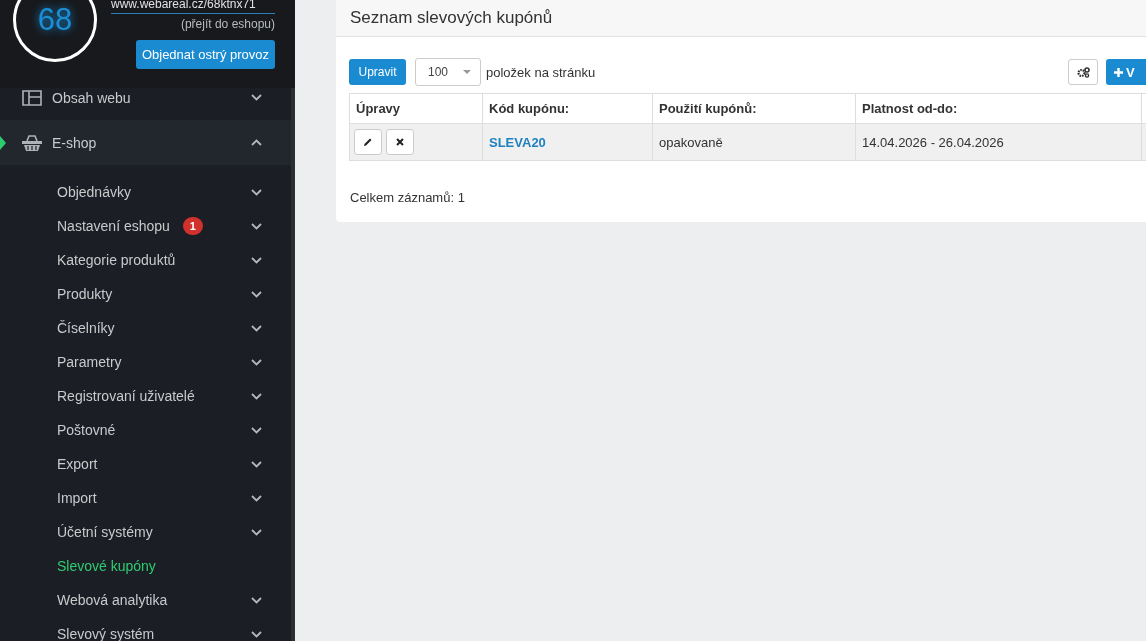  What do you see at coordinates (145, 142) in the screenshot?
I see `menu-item: E-shop` at bounding box center [145, 142].